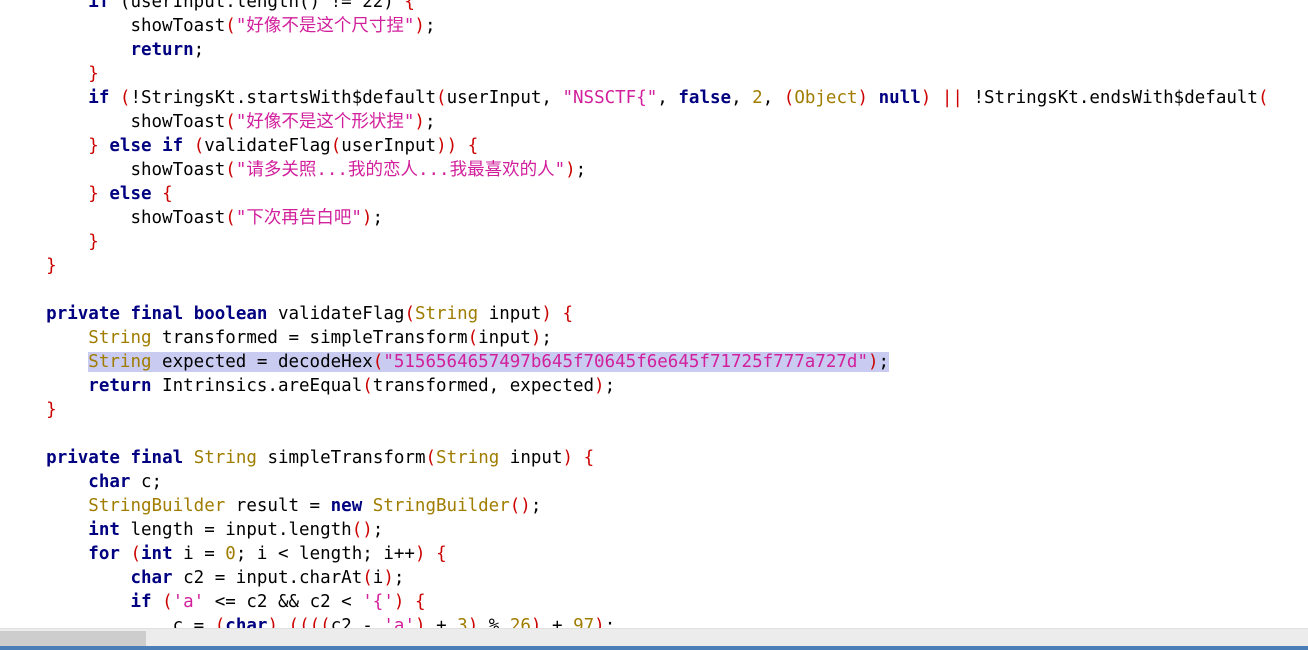  What do you see at coordinates (668, 98) in the screenshot?
I see `code-token: ,` at bounding box center [668, 98].